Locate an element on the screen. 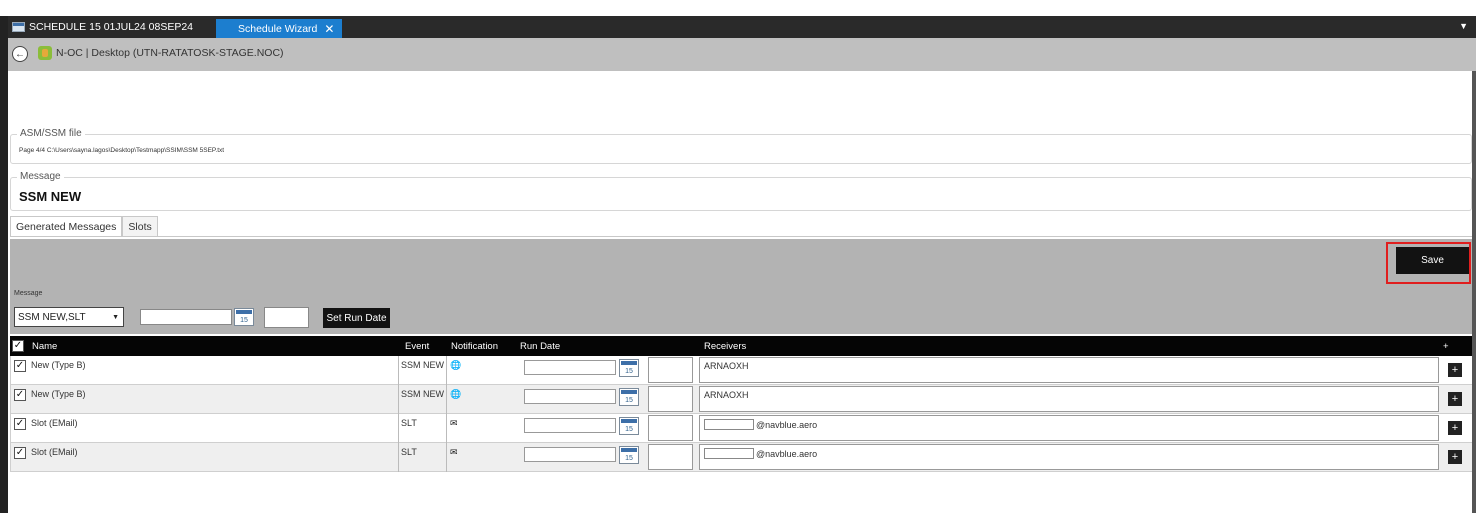  scrollbar is located at coordinates (1474, 275).